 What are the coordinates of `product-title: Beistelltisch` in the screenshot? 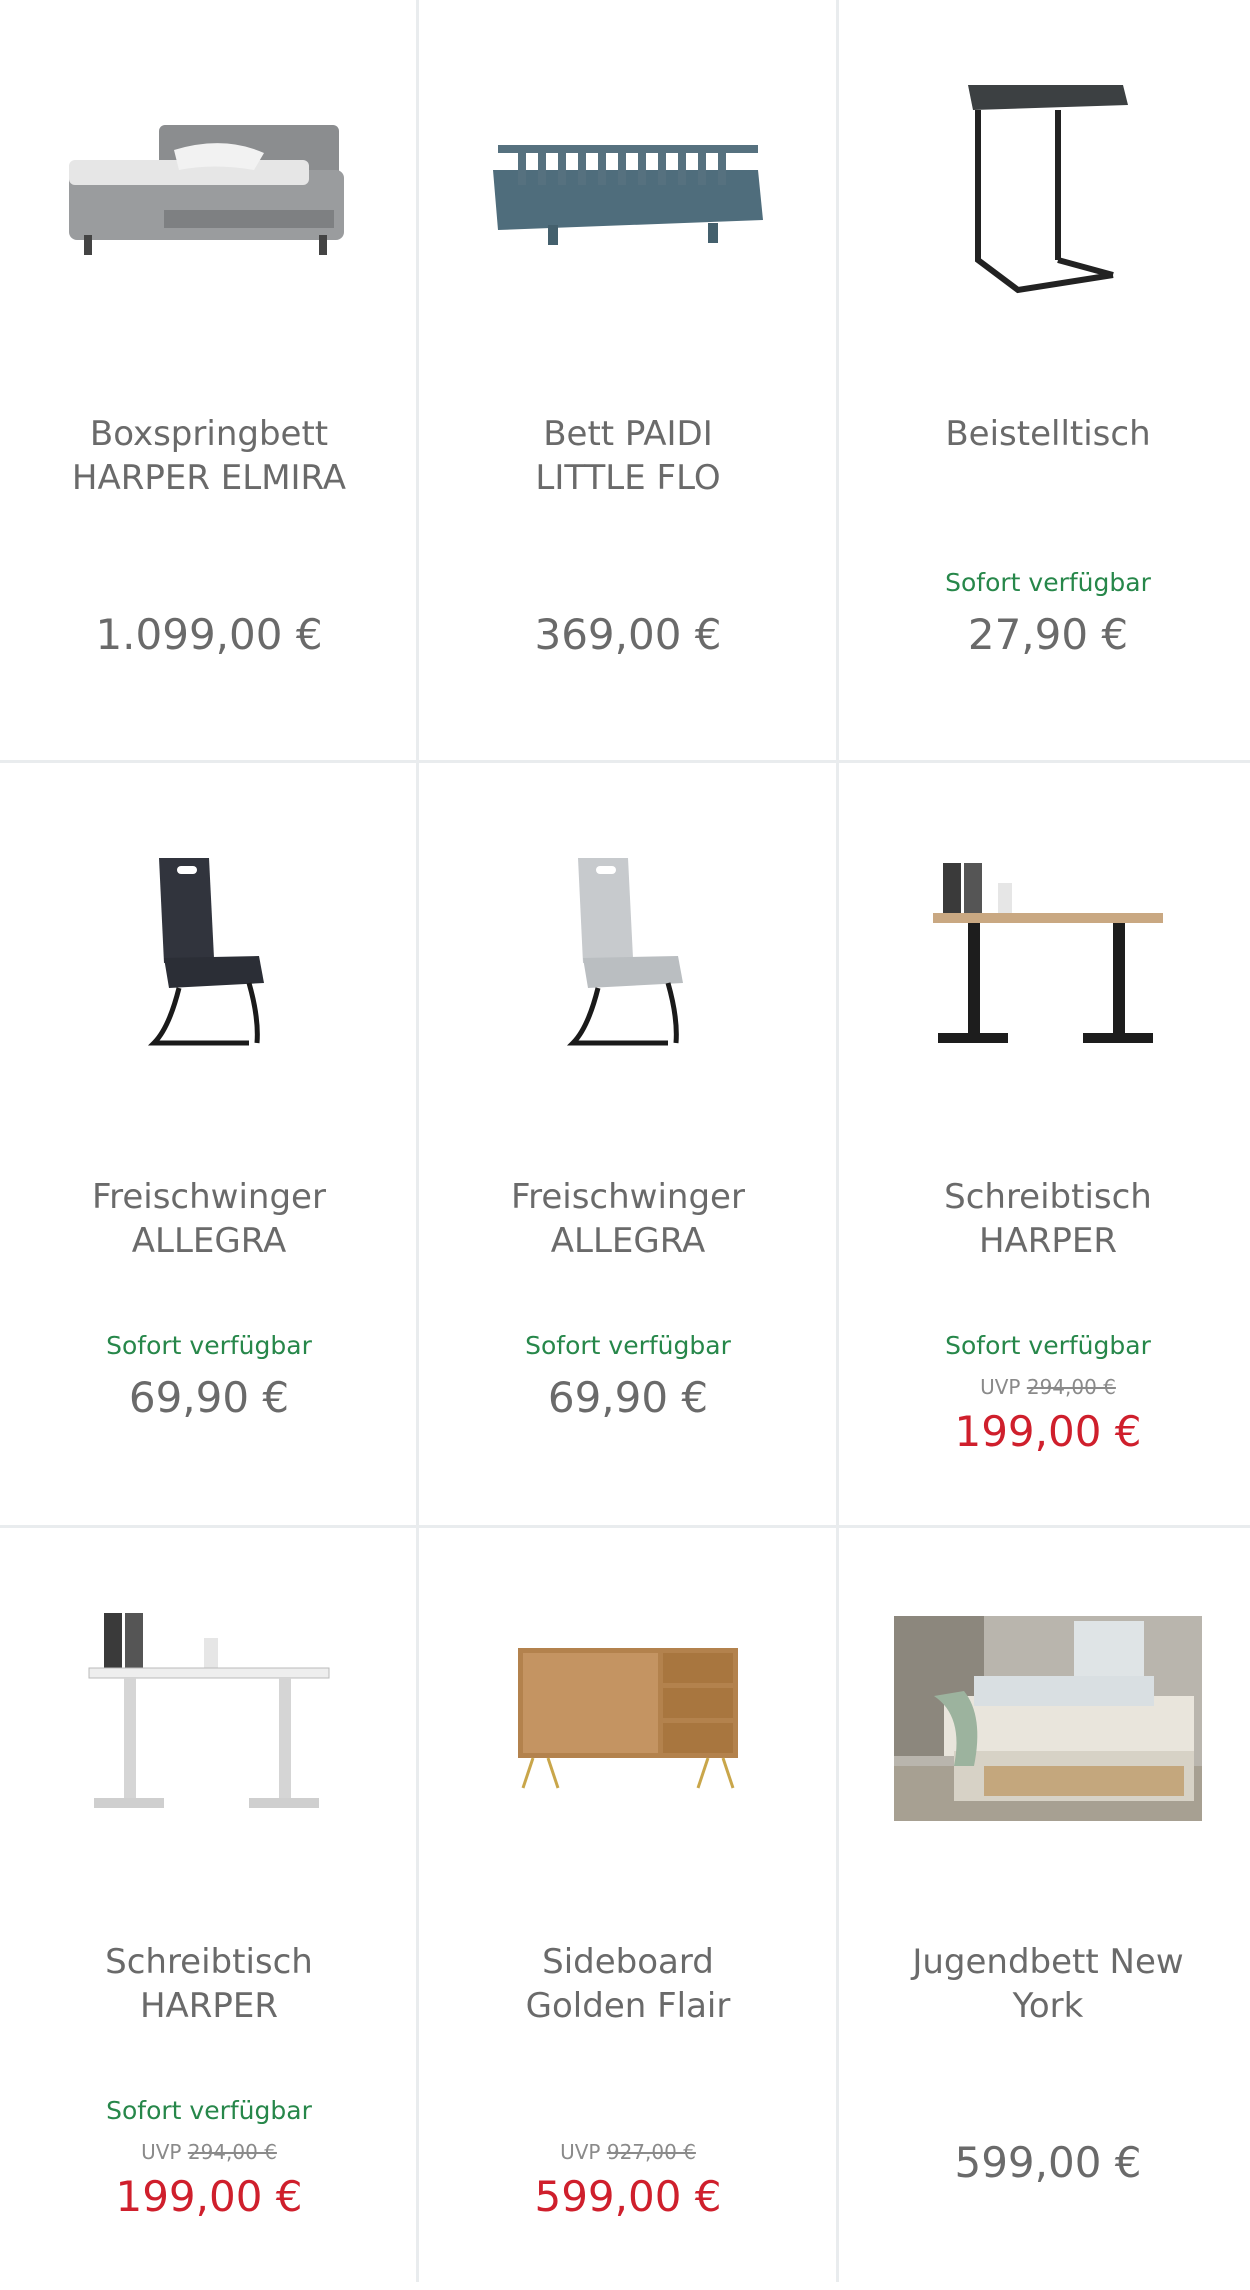 It's located at (1048, 434).